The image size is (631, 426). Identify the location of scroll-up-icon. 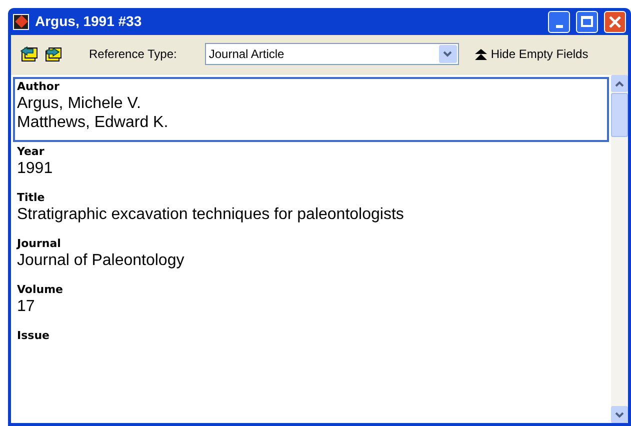
(619, 83).